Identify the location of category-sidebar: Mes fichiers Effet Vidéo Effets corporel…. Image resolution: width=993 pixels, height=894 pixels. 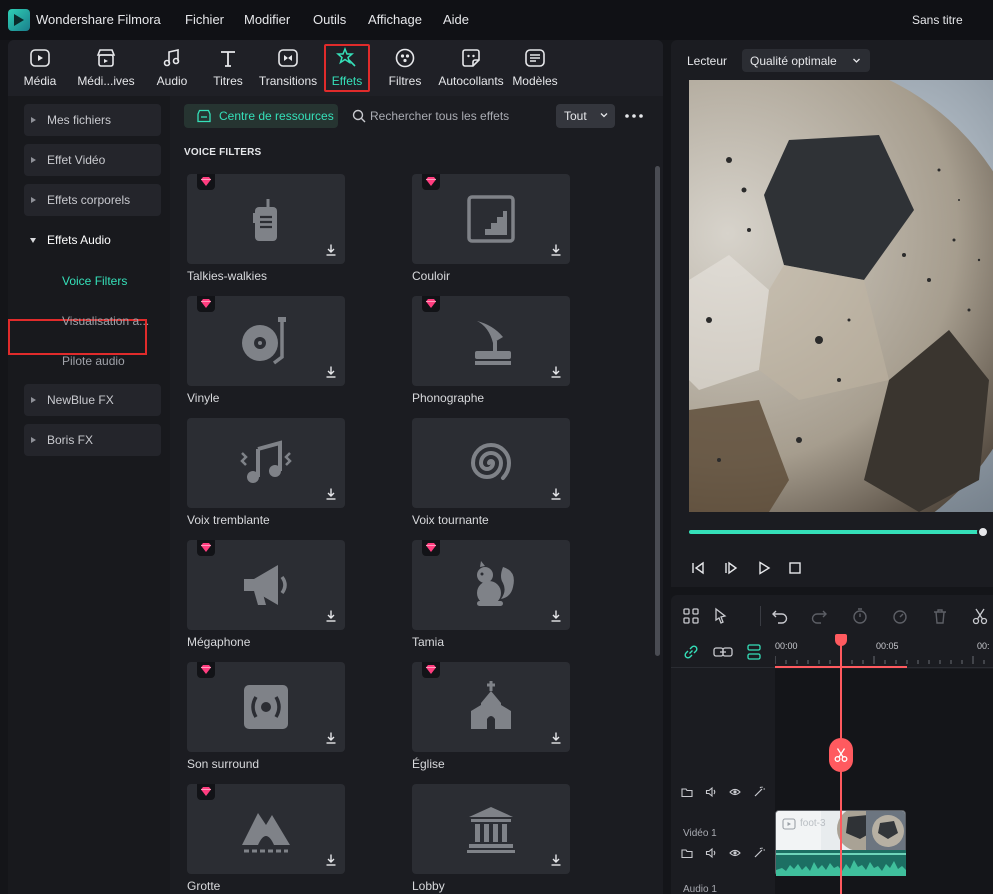
(89, 495).